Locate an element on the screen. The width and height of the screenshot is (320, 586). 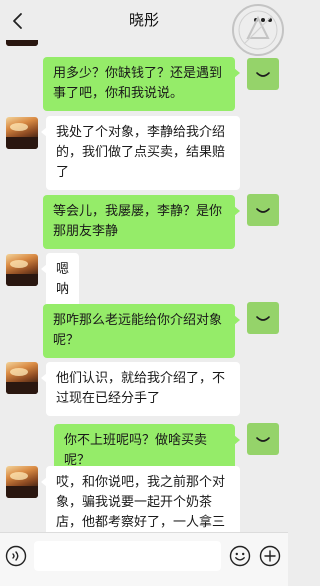
emoji-icon is located at coordinates (240, 556).